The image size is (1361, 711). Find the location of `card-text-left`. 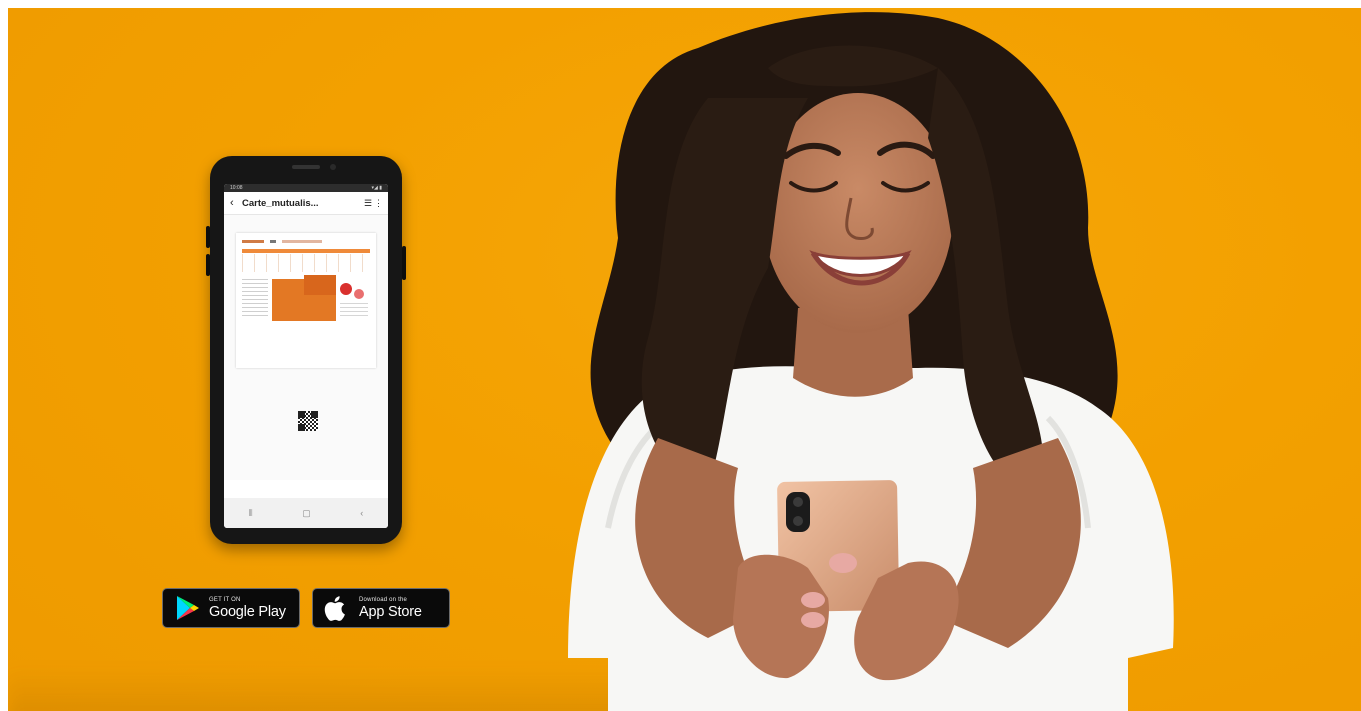

card-text-left is located at coordinates (255, 299).